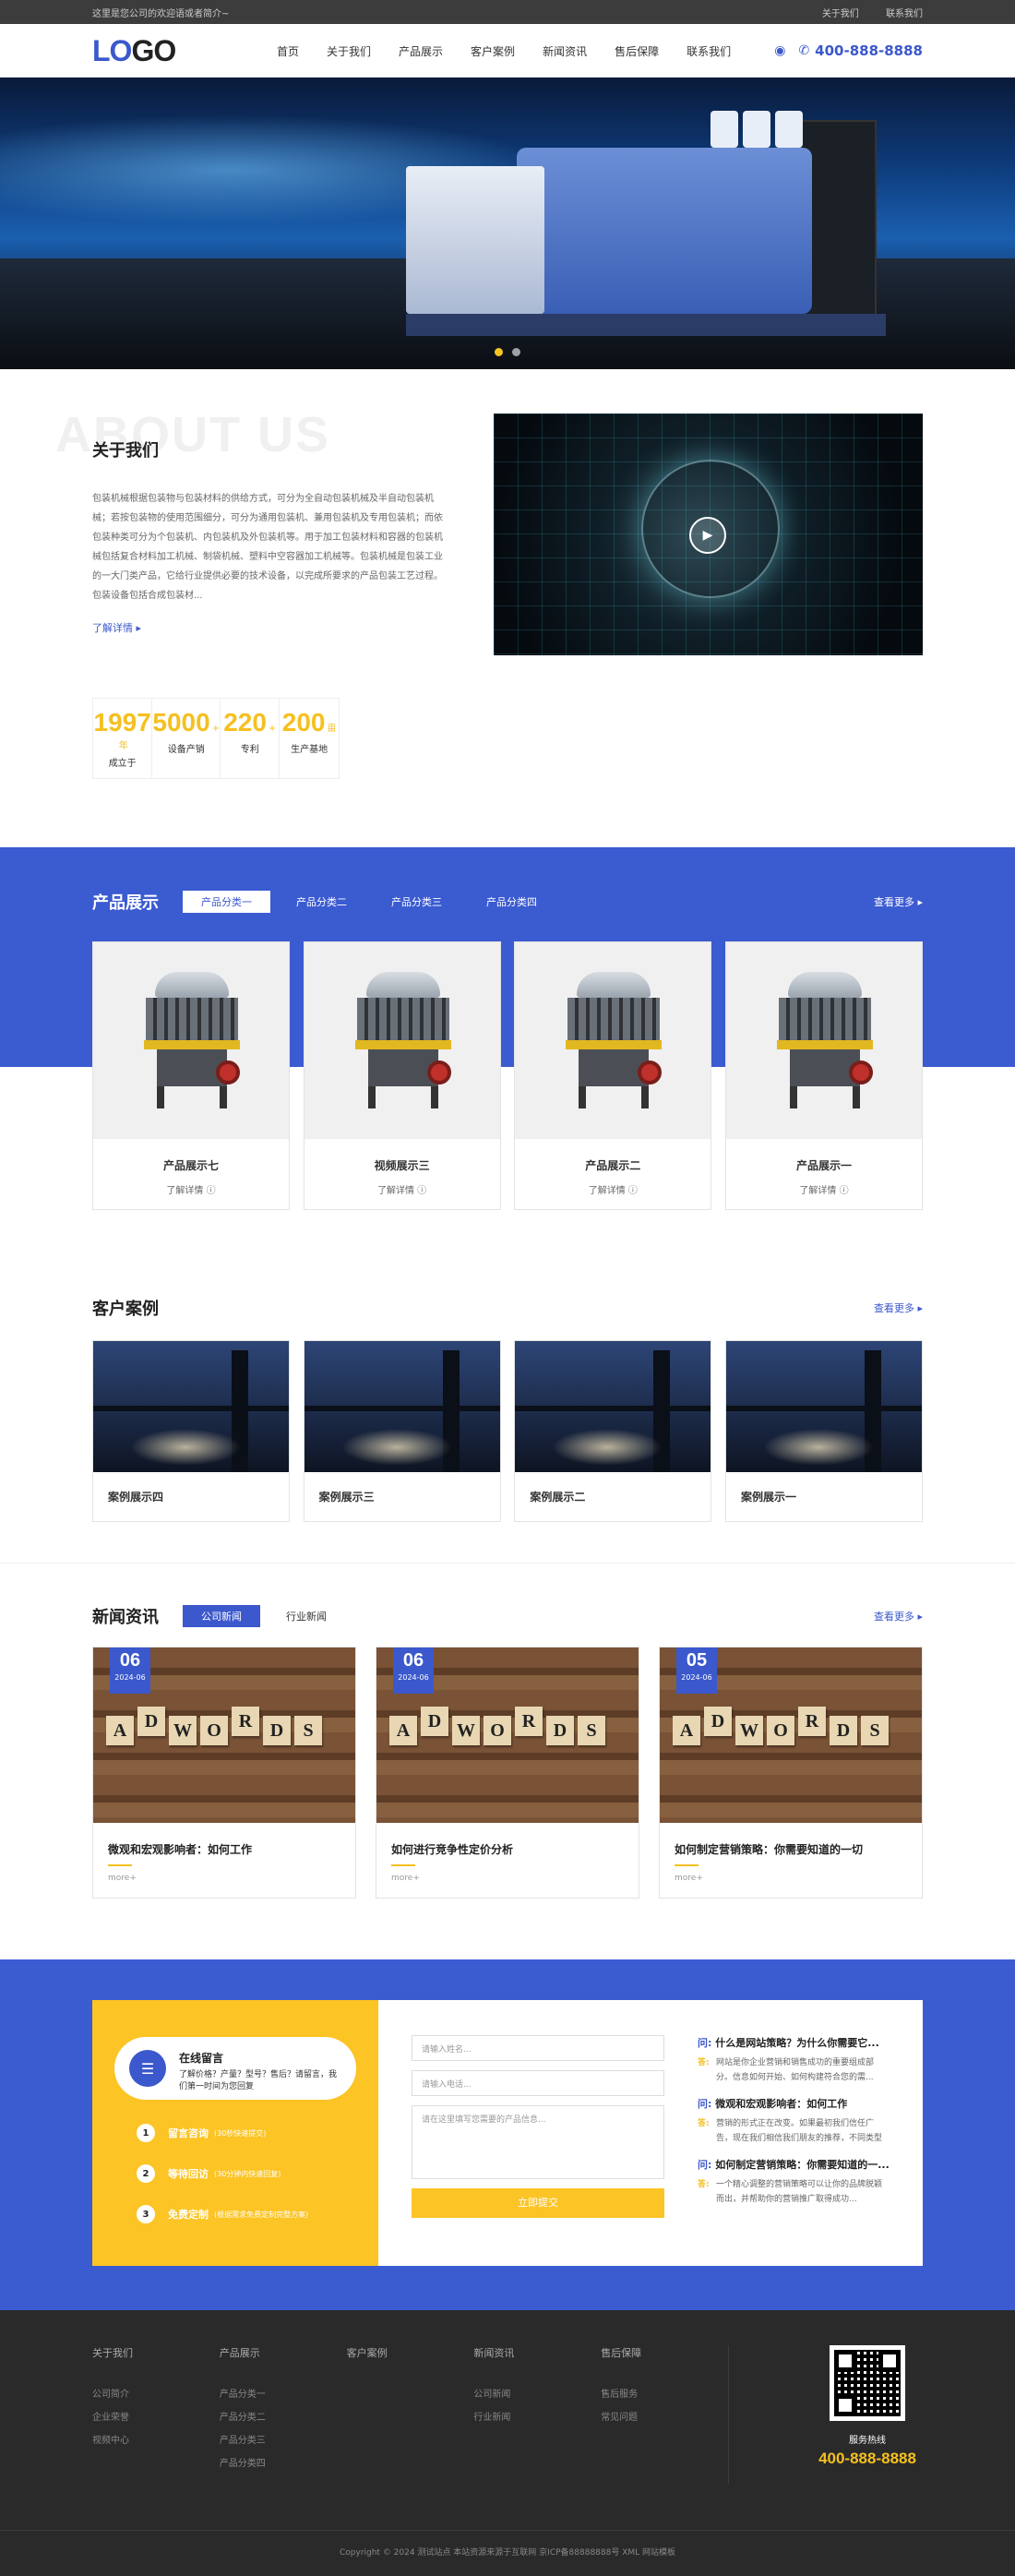 The width and height of the screenshot is (1015, 2576). What do you see at coordinates (306, 1616) in the screenshot?
I see `tab-industry-news: 行业新闻` at bounding box center [306, 1616].